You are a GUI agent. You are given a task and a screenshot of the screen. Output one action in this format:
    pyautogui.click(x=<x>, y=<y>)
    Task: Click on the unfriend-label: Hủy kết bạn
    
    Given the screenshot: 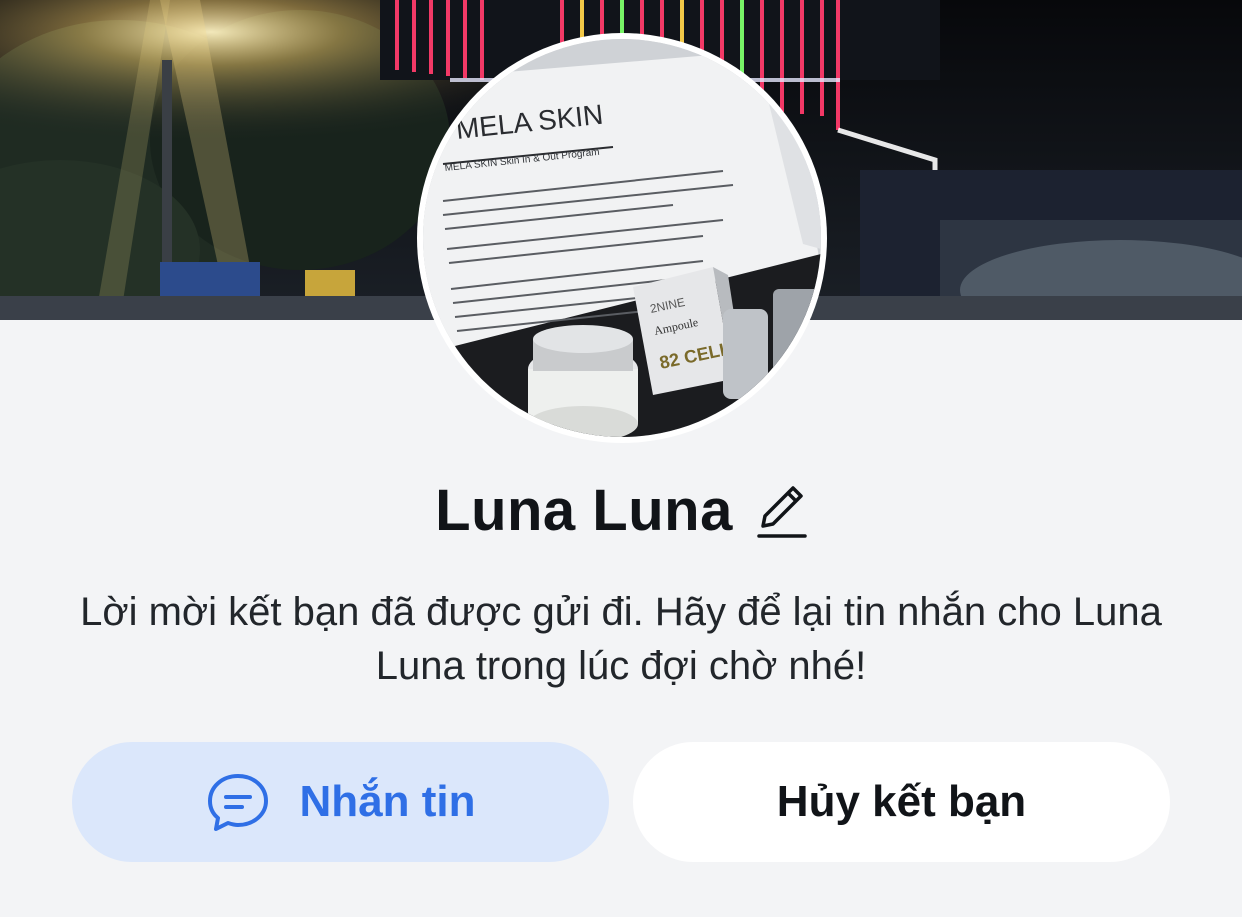 What is the action you would take?
    pyautogui.click(x=901, y=801)
    